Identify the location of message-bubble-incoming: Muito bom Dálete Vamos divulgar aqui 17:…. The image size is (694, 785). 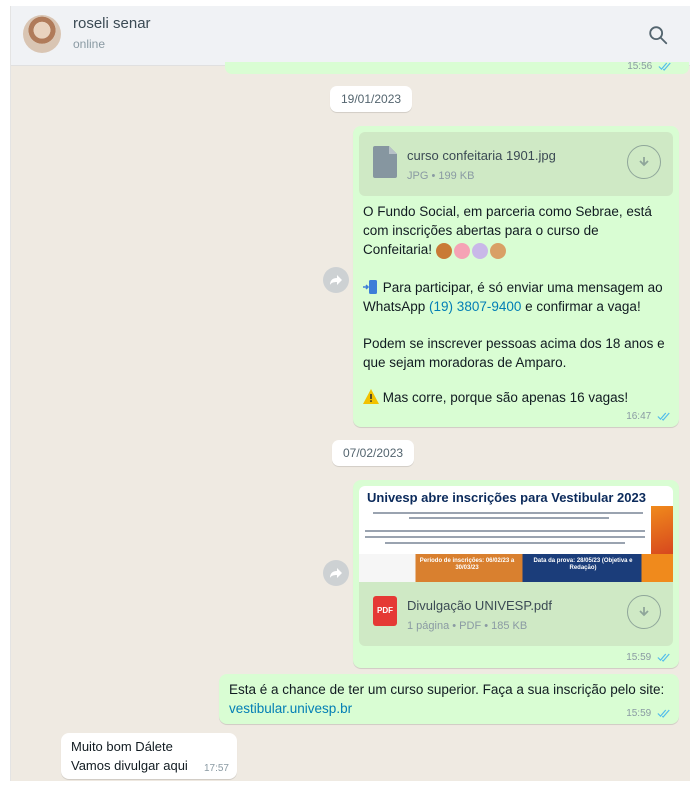
(149, 756).